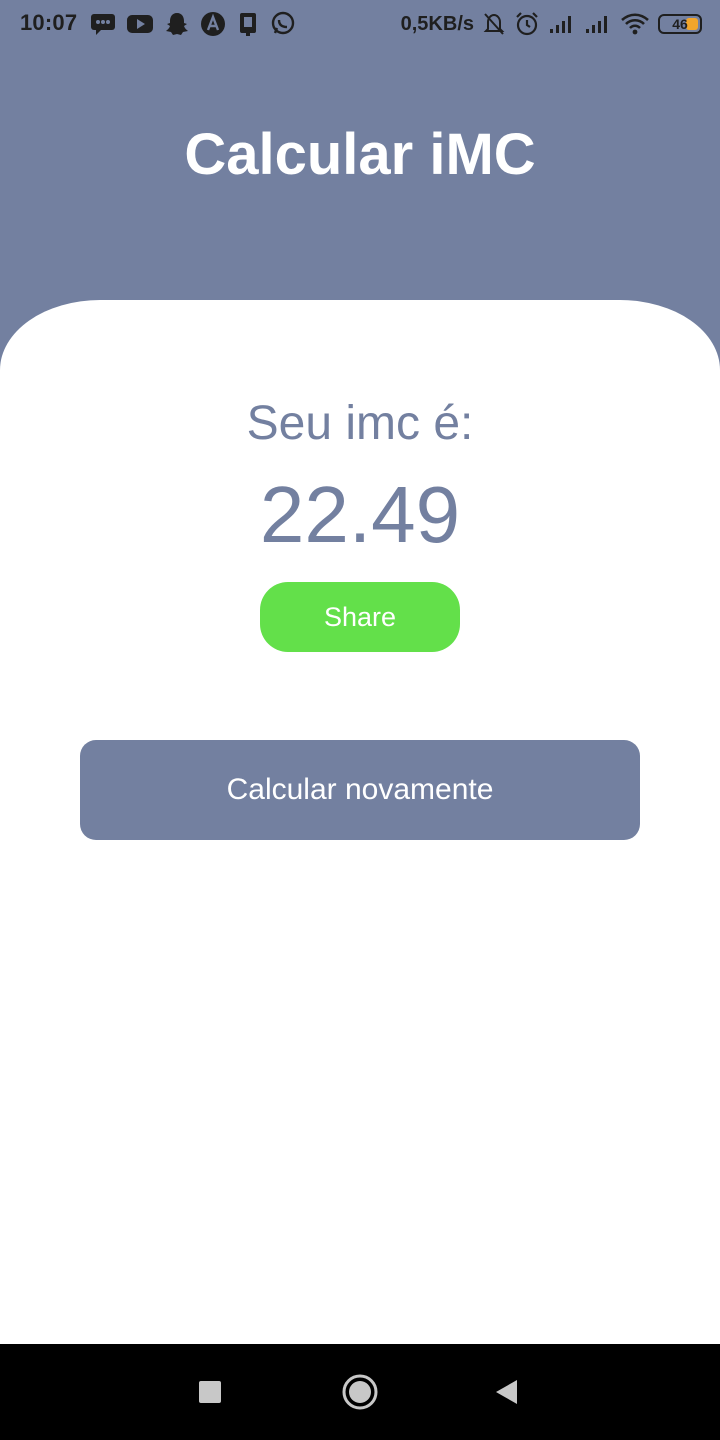 The height and width of the screenshot is (1440, 720). I want to click on battery-text: 46, so click(680, 24).